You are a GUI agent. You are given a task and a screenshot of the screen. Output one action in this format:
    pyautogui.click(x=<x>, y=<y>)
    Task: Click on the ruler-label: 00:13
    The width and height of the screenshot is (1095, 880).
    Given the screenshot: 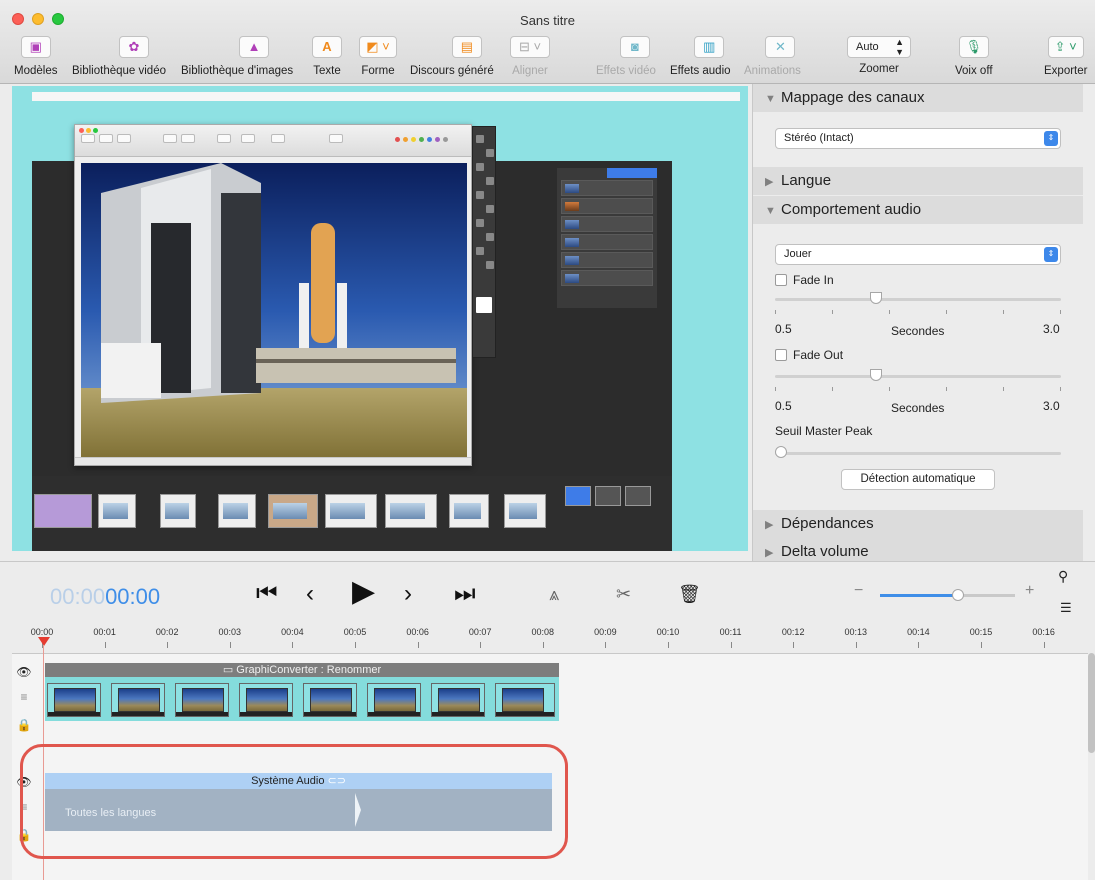 What is the action you would take?
    pyautogui.click(x=856, y=632)
    